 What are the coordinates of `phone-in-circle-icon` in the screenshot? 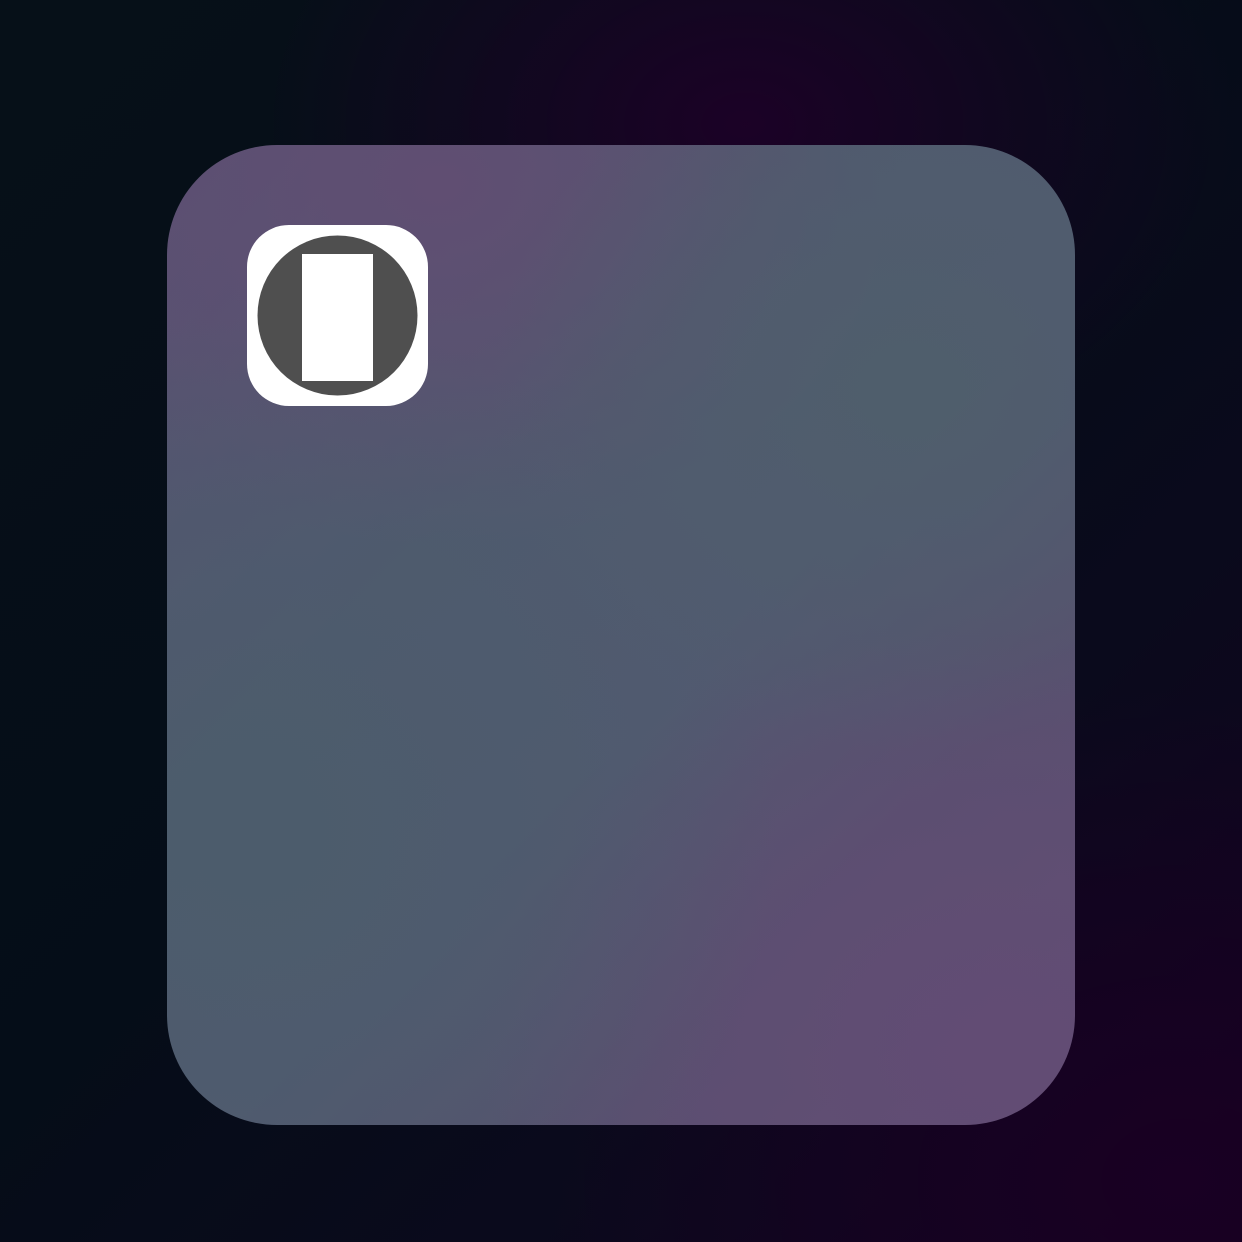 It's located at (337, 315).